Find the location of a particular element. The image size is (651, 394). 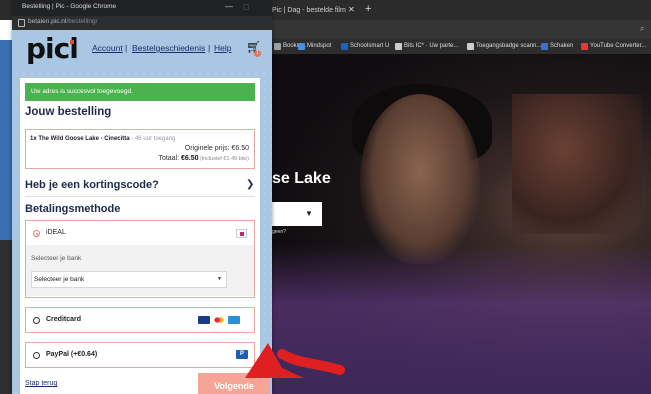

card-logos is located at coordinates (219, 320).